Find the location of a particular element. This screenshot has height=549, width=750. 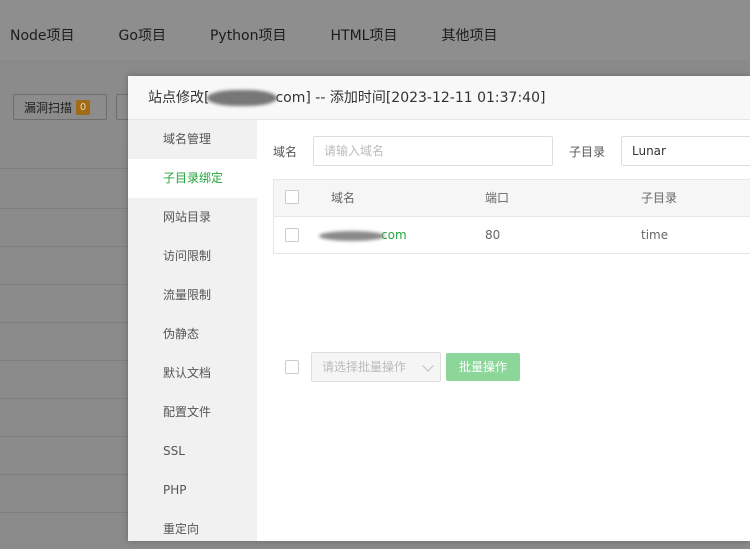

sidebar-item-traffic-limit: 流量限制 is located at coordinates (192, 295).